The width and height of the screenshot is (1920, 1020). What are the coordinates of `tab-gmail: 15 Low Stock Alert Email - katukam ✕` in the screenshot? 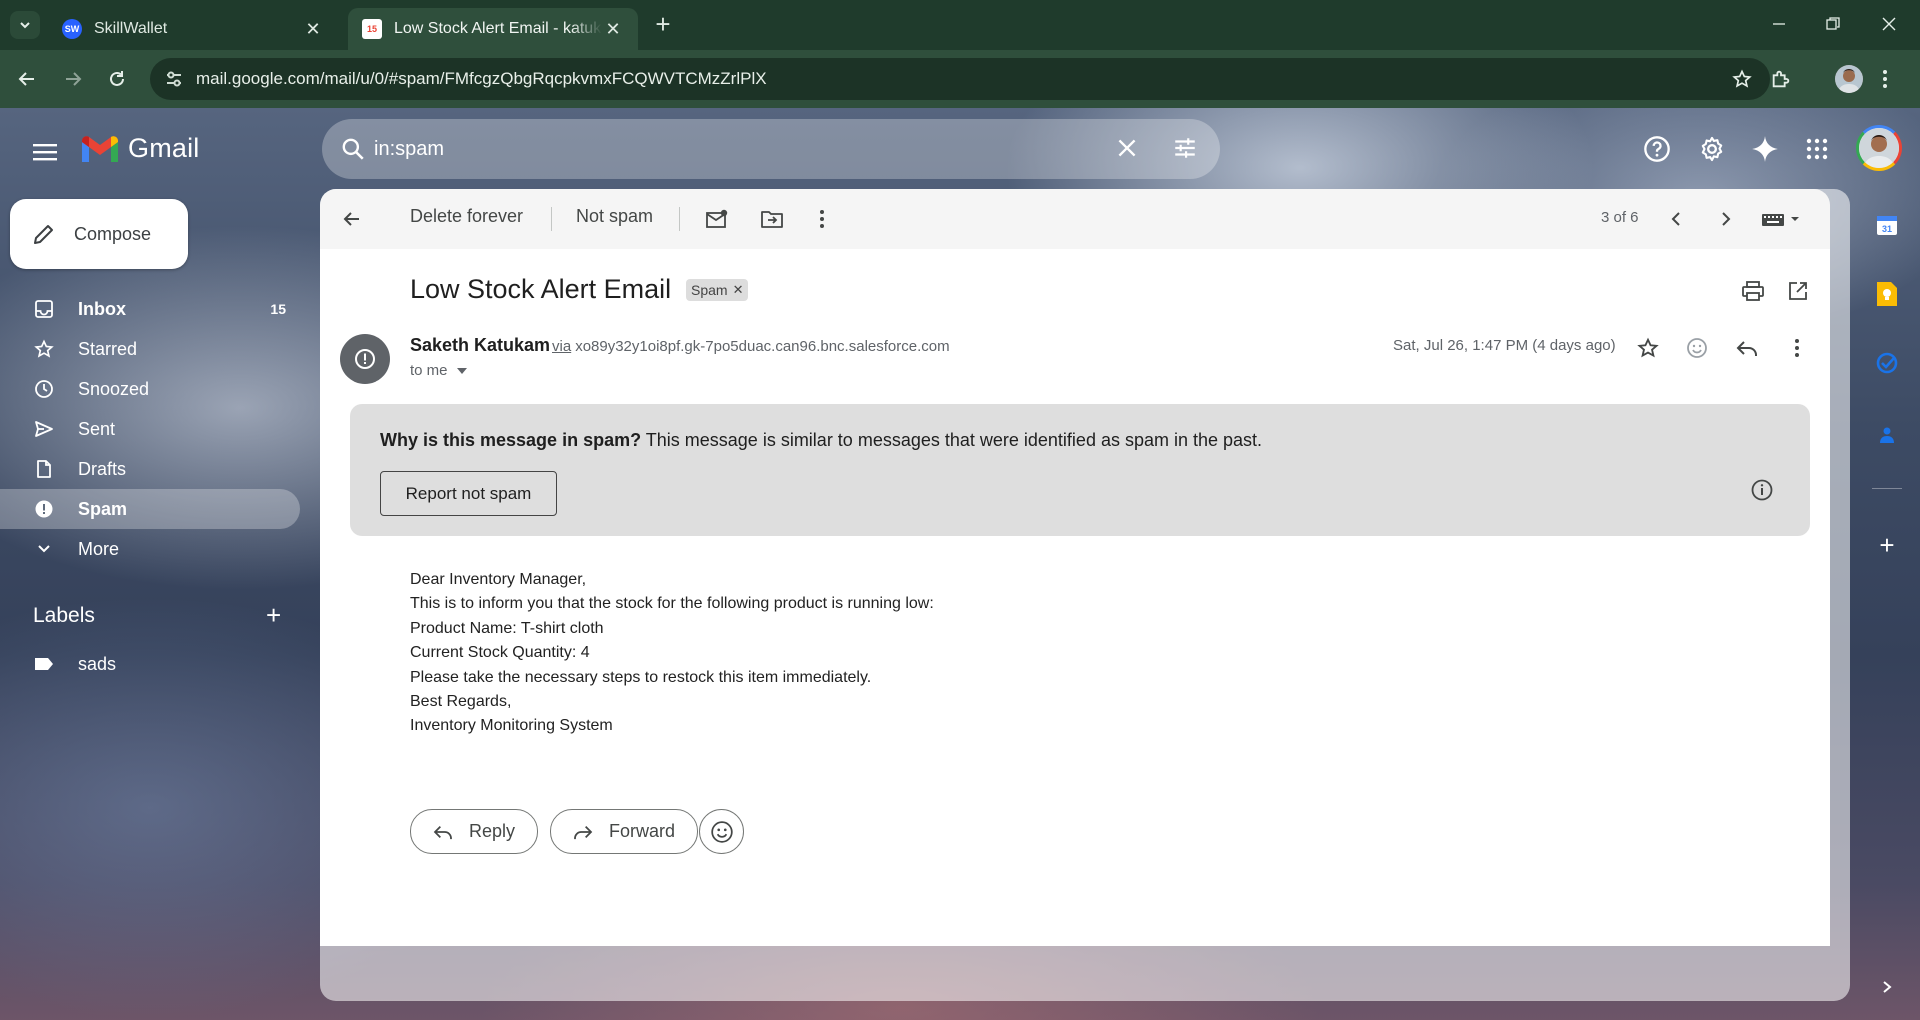 It's located at (493, 29).